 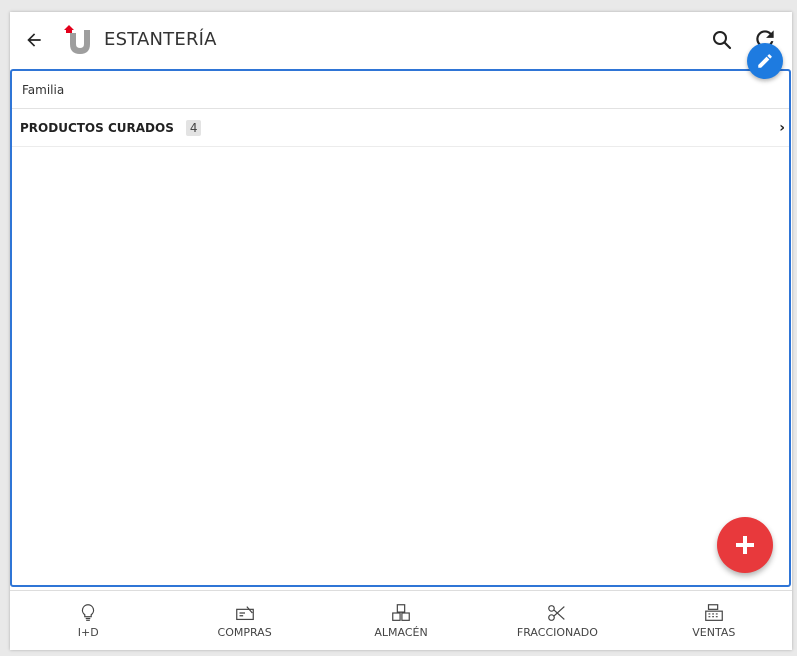 I want to click on nav-label: FRACCIONADO, so click(x=557, y=632).